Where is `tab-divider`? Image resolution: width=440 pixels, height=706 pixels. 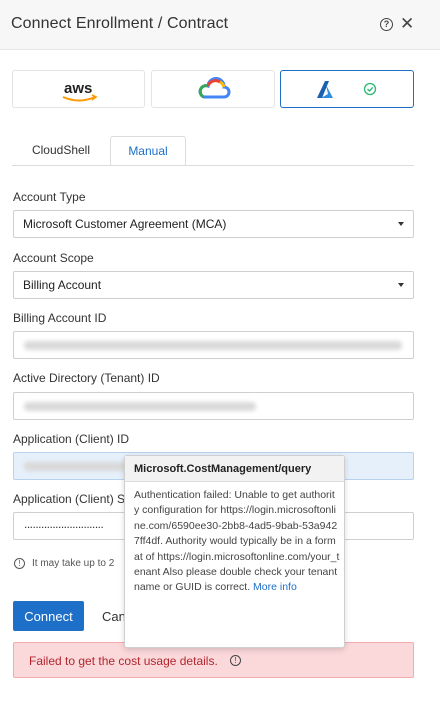
tab-divider is located at coordinates (213, 165).